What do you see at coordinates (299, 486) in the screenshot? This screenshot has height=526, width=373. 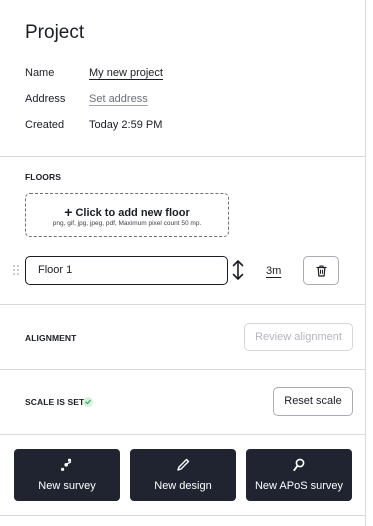 I see `new-apos-survey-label: New APoS survey` at bounding box center [299, 486].